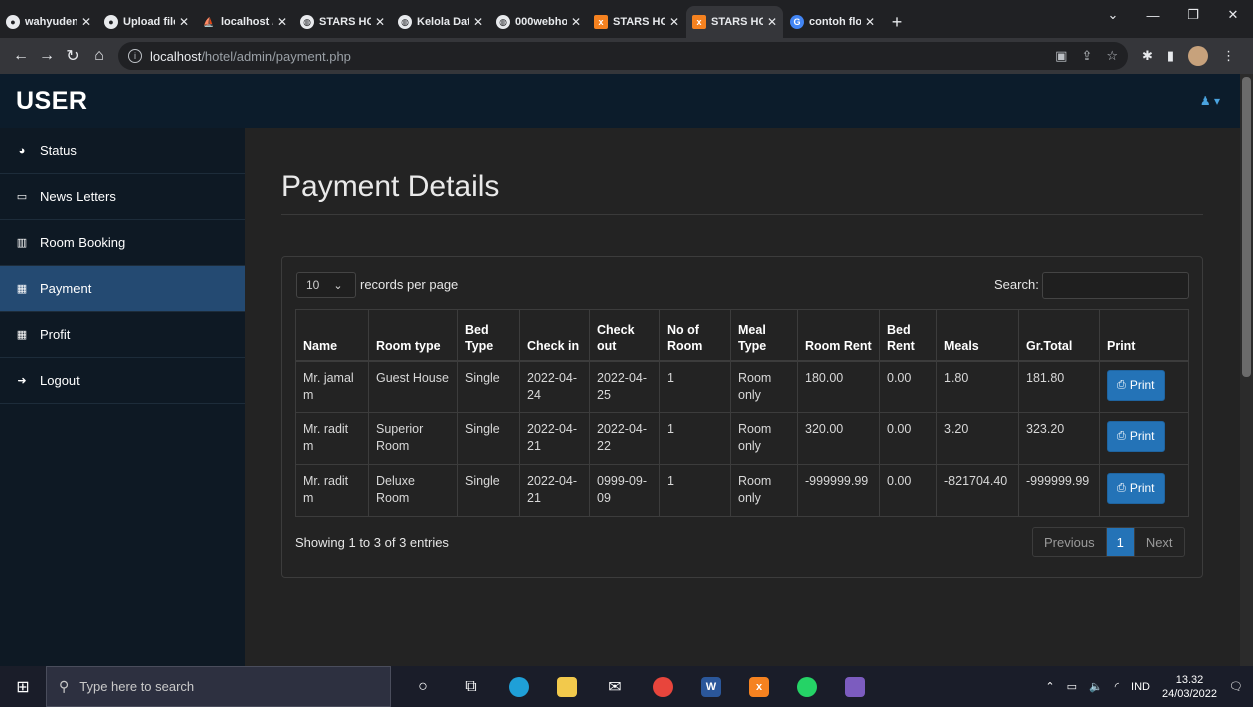 This screenshot has height=707, width=1253. What do you see at coordinates (1189, 687) in the screenshot?
I see `clock: 13.32 24/03/2022` at bounding box center [1189, 687].